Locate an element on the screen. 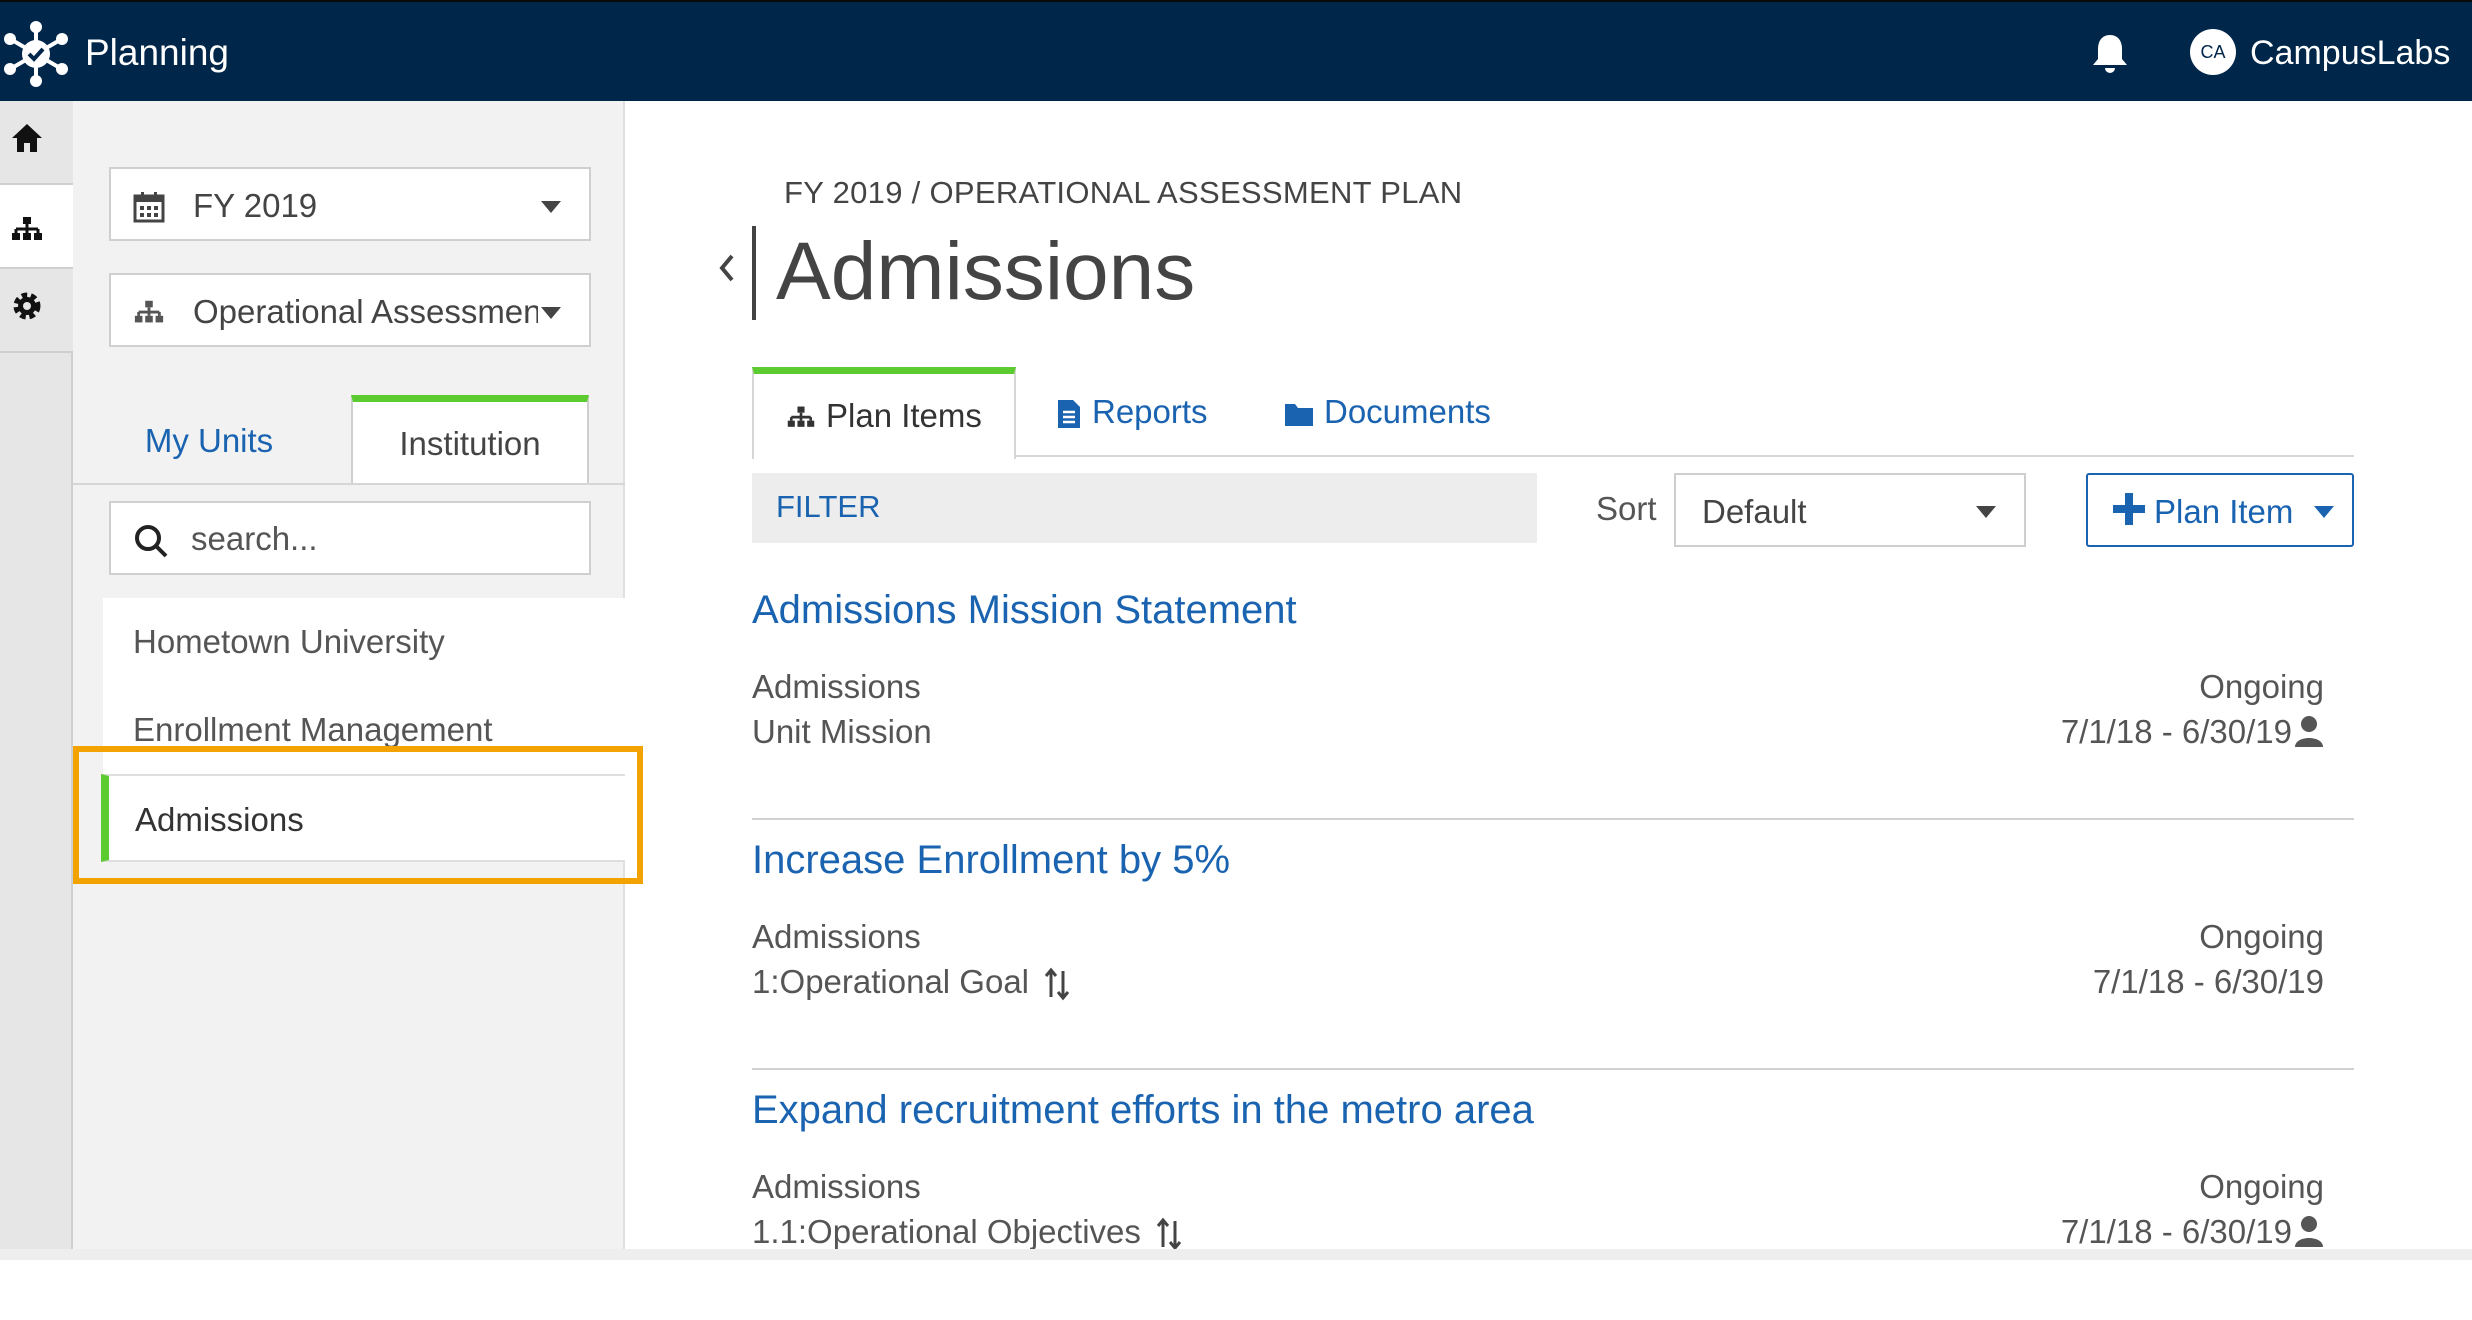  plan-select: Operational Assessment is located at coordinates (350, 310).